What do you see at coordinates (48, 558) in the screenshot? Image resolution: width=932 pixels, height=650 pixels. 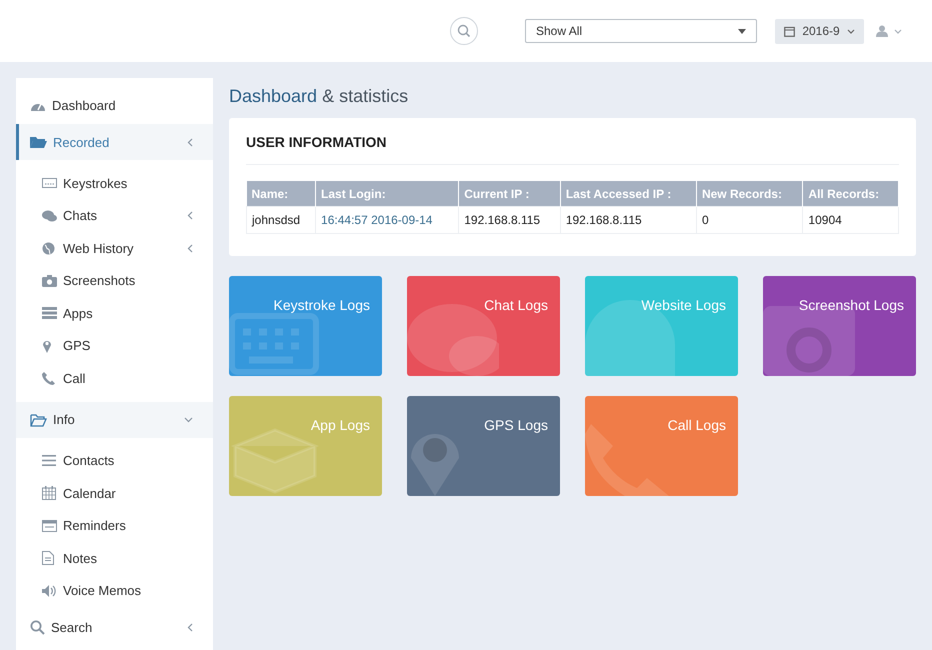 I see `document-icon` at bounding box center [48, 558].